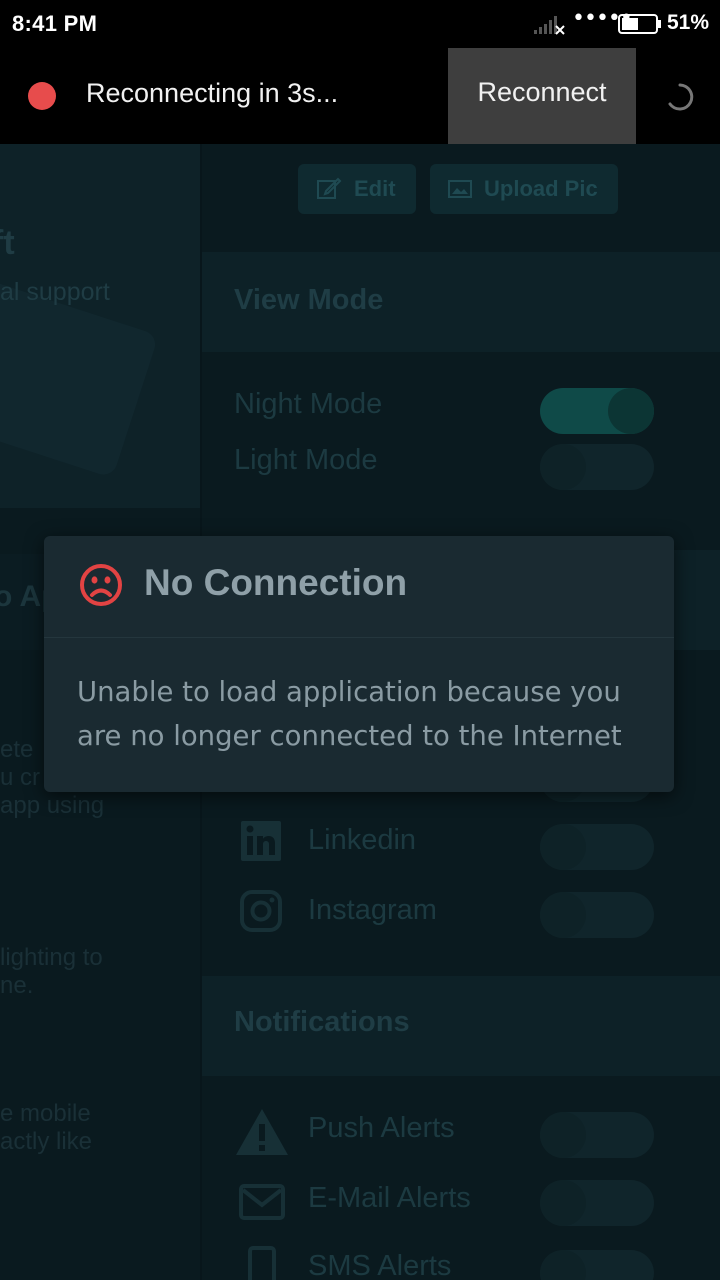 This screenshot has width=720, height=1280. I want to click on upload-pic-label: Upload Pic, so click(541, 188).